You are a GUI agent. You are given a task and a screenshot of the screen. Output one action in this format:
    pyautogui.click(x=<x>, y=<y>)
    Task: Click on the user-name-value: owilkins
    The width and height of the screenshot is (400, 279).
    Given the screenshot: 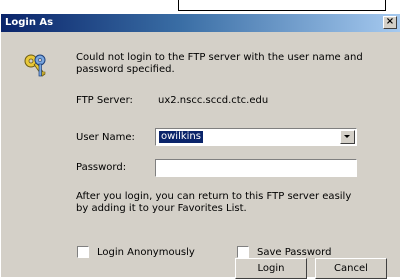 What is the action you would take?
    pyautogui.click(x=181, y=137)
    